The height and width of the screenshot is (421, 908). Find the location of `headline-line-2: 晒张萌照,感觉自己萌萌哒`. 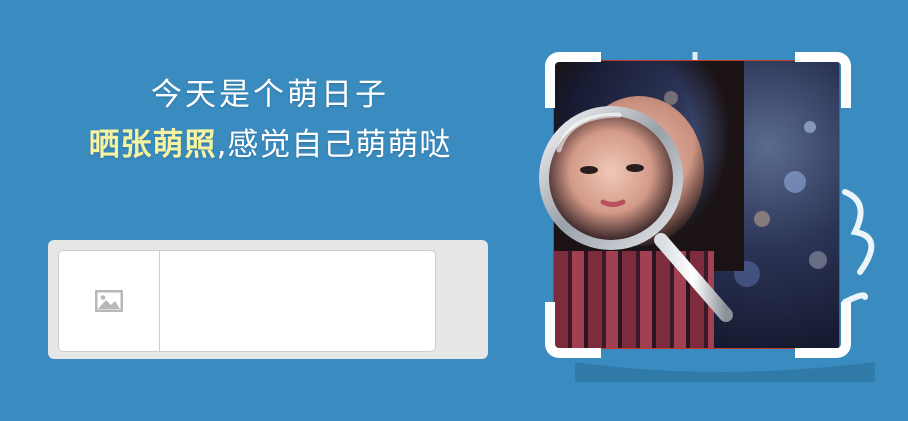

headline-line-2: 晒张萌照,感觉自己萌萌哒 is located at coordinates (270, 145).